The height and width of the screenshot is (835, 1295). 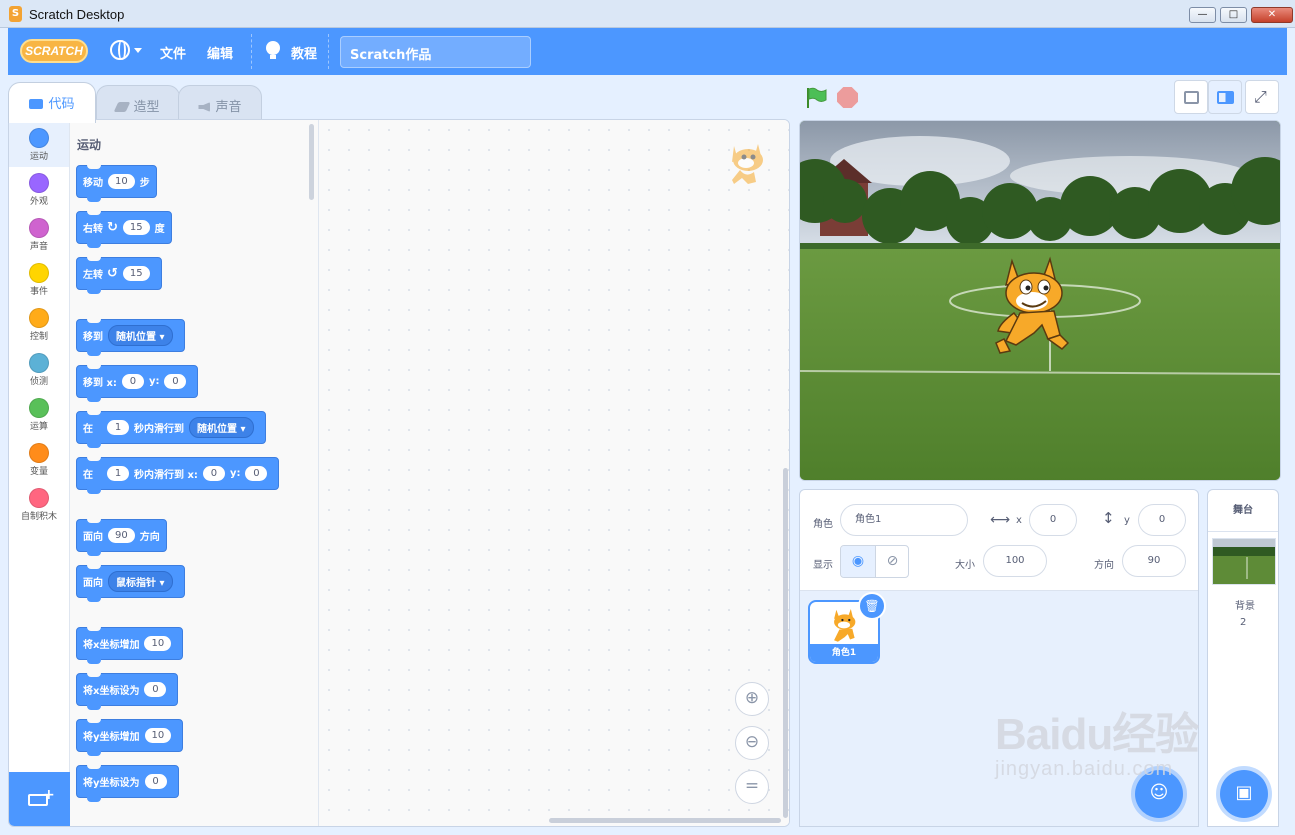 I want to click on fullscreen-button: ⤢, so click(x=1262, y=97).